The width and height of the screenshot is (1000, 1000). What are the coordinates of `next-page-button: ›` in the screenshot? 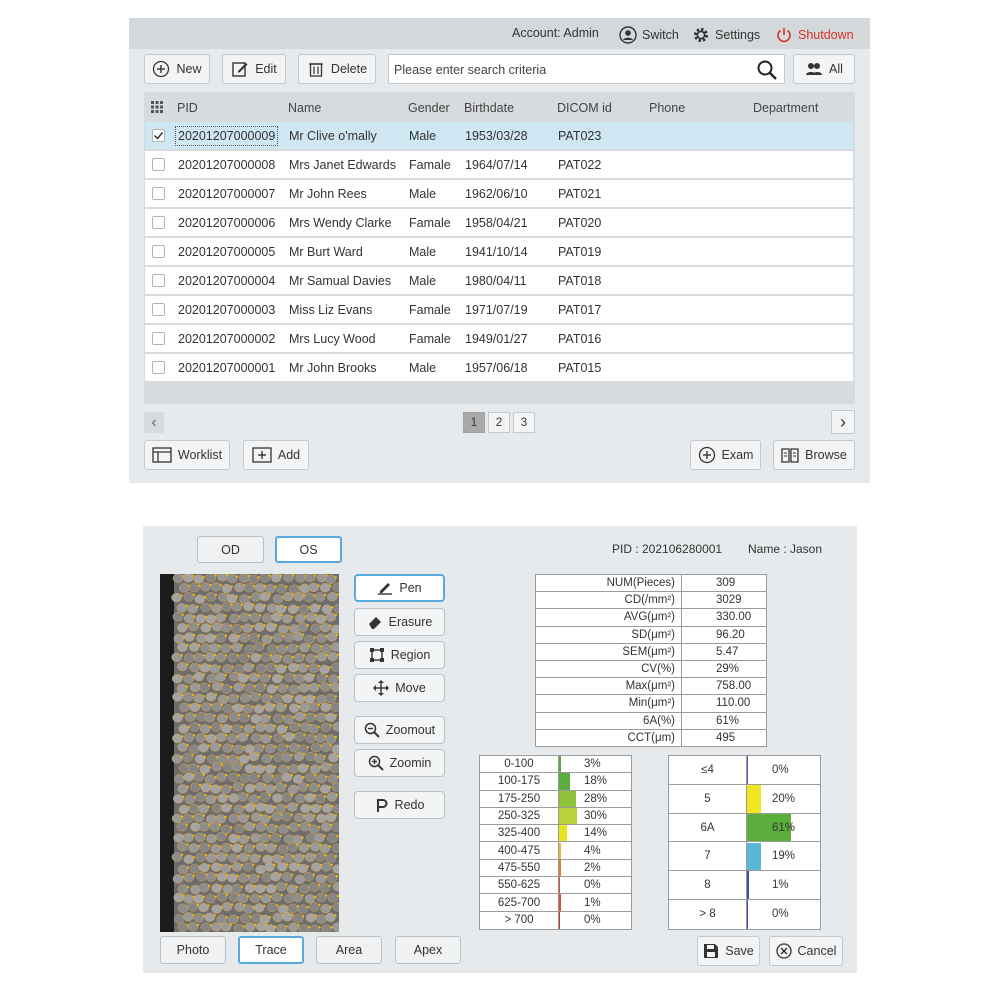 It's located at (843, 422).